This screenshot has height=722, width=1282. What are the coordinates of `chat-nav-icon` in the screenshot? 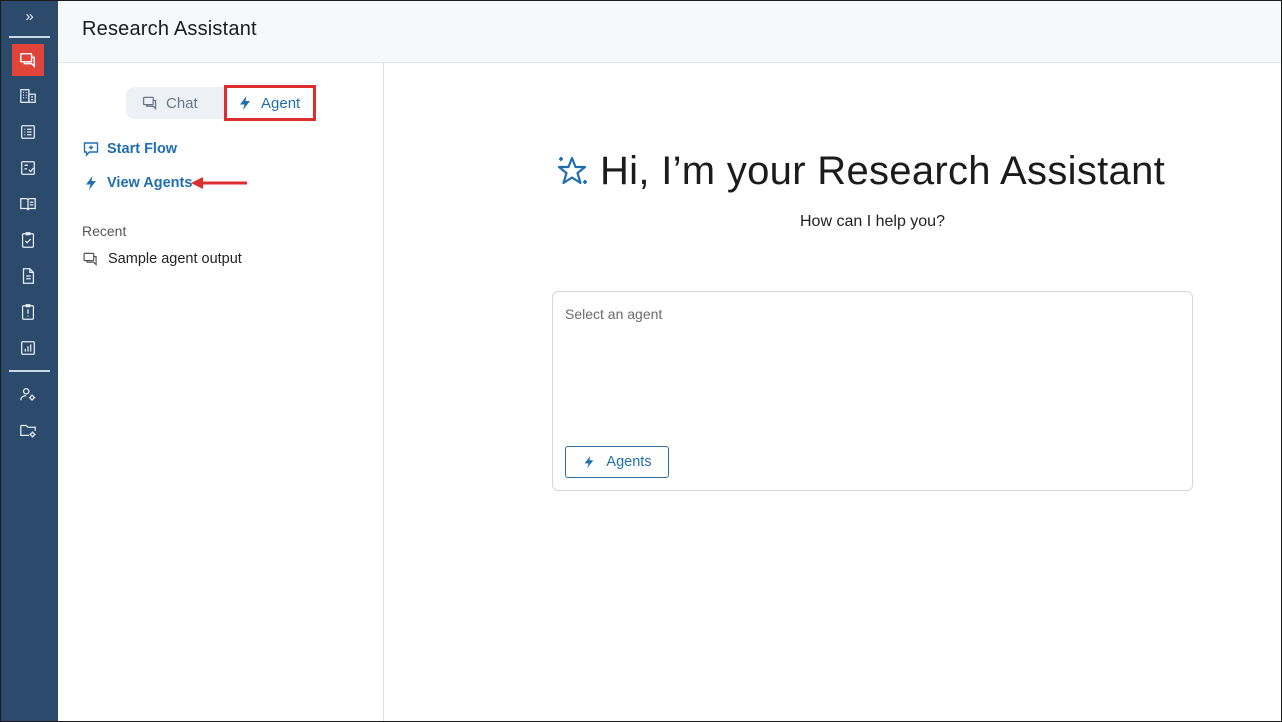 It's located at (28, 60).